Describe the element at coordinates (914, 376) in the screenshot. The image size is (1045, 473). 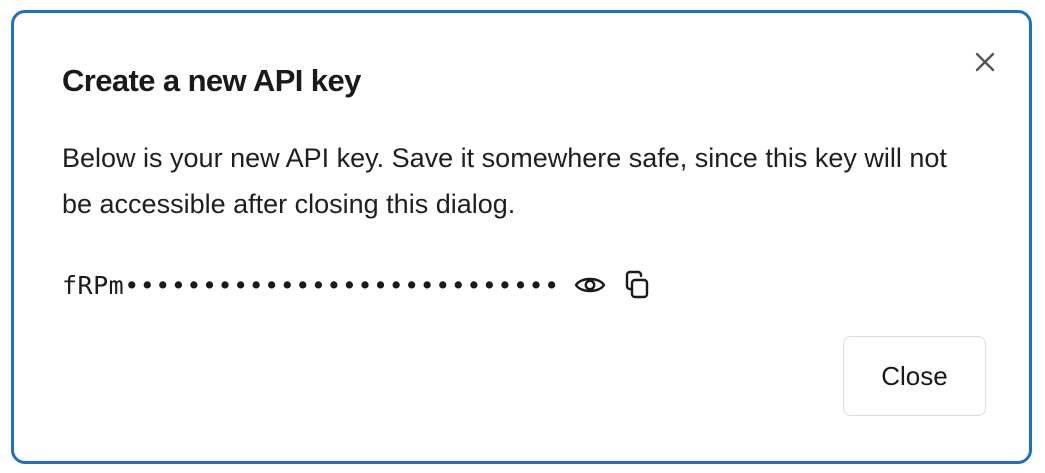
I see `close-button: Close` at that location.